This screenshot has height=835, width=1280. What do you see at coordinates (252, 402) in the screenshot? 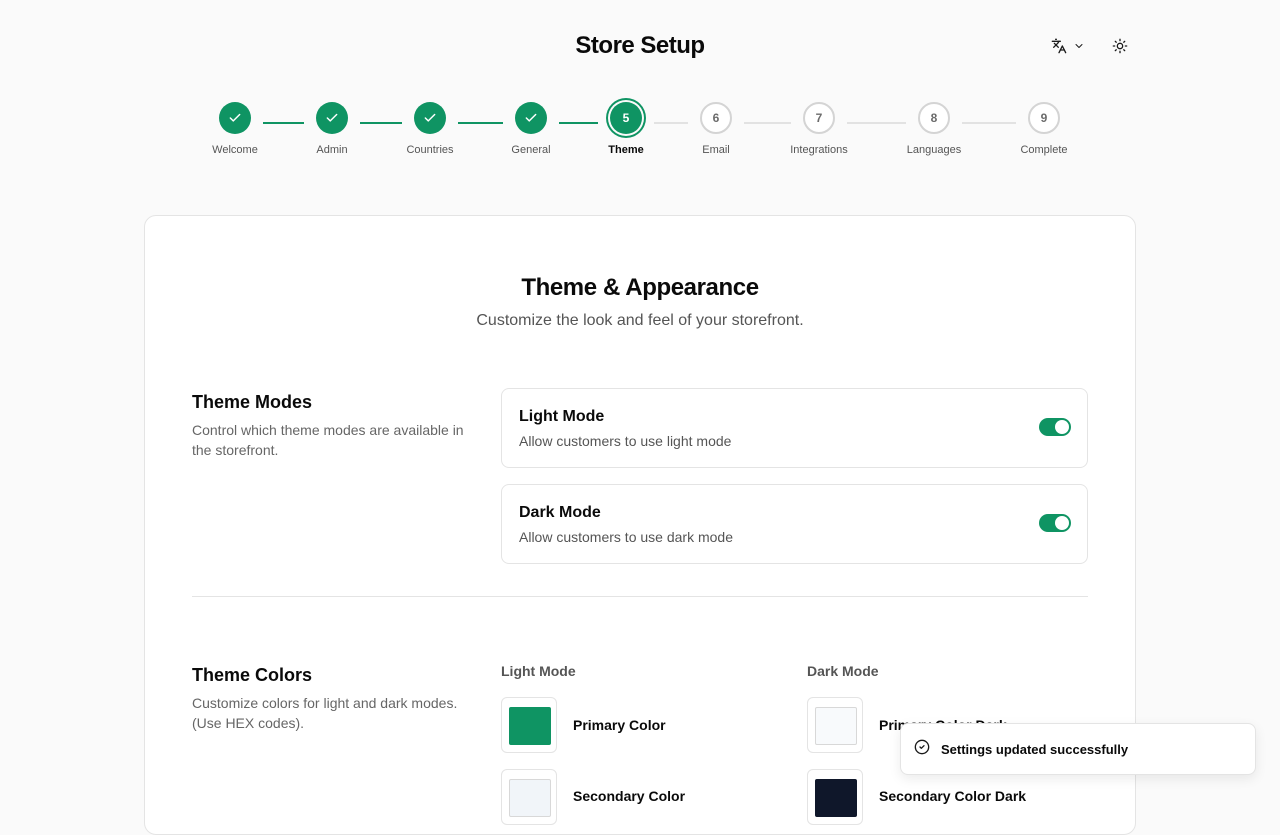
I see `theme-modes-title: Theme Modes` at bounding box center [252, 402].